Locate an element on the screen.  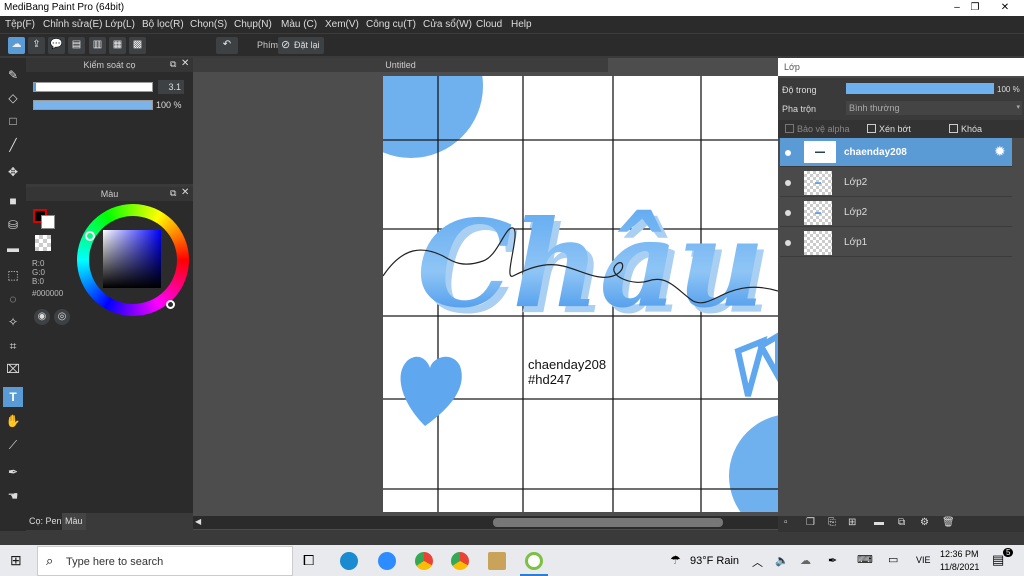
share-icon: ⇪ is located at coordinates (36, 45).